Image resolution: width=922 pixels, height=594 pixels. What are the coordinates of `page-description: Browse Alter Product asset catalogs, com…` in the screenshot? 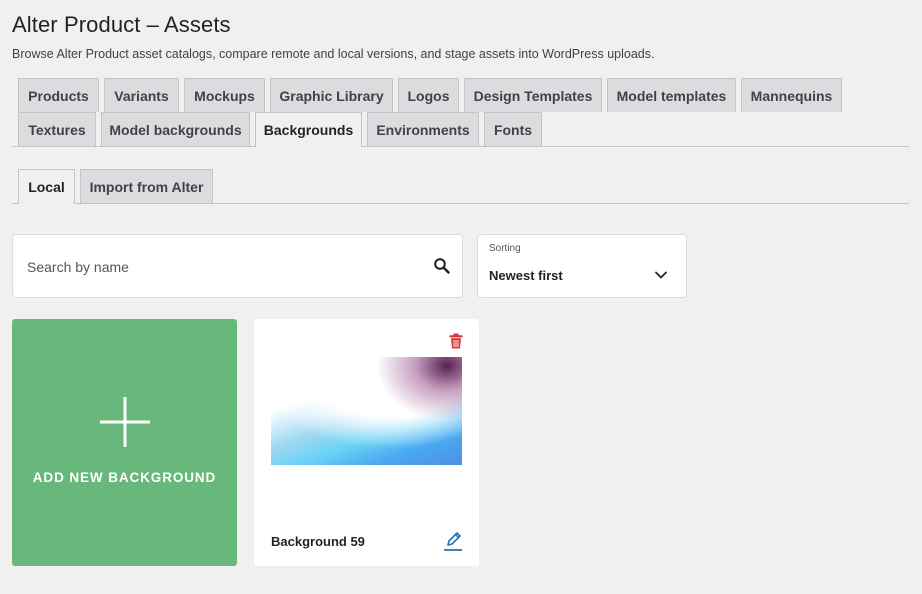 It's located at (333, 54).